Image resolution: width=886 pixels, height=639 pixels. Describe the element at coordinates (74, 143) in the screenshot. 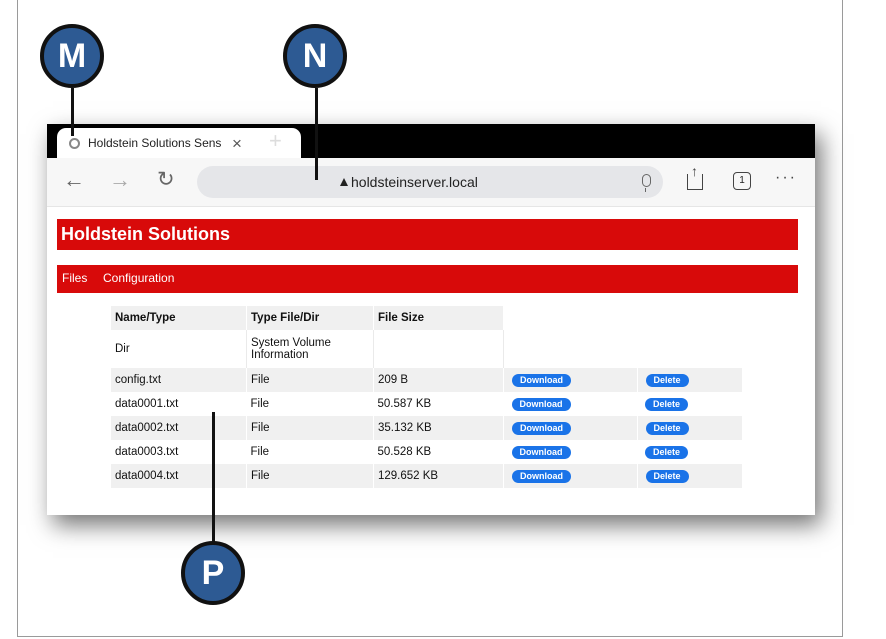

I see `globe-icon` at that location.